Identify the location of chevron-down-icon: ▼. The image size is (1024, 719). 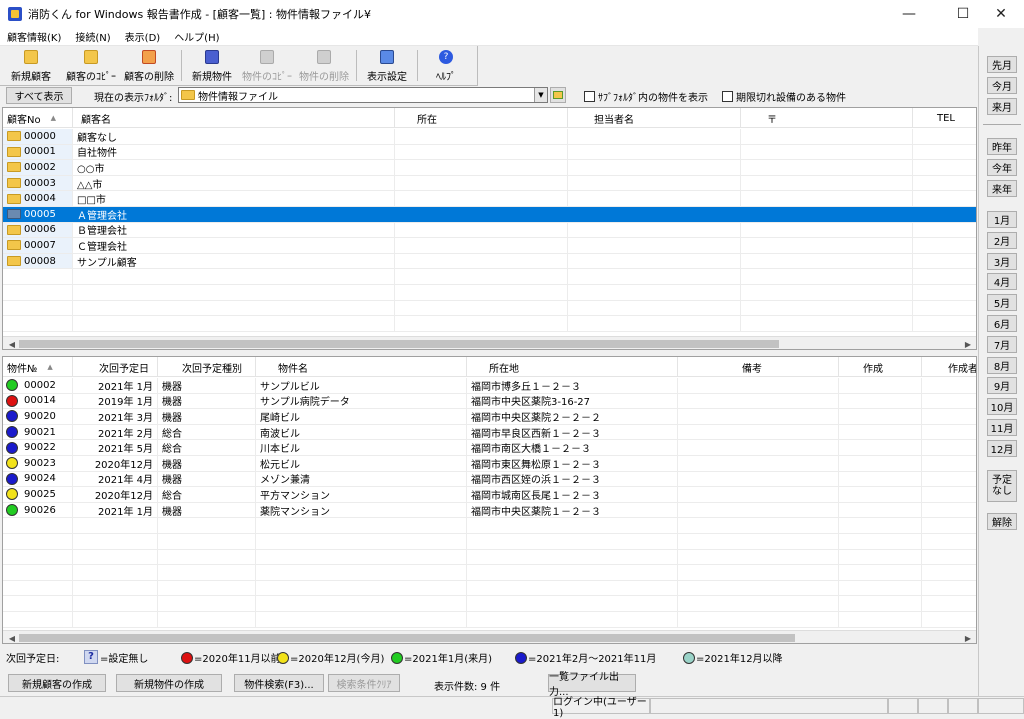
(540, 95).